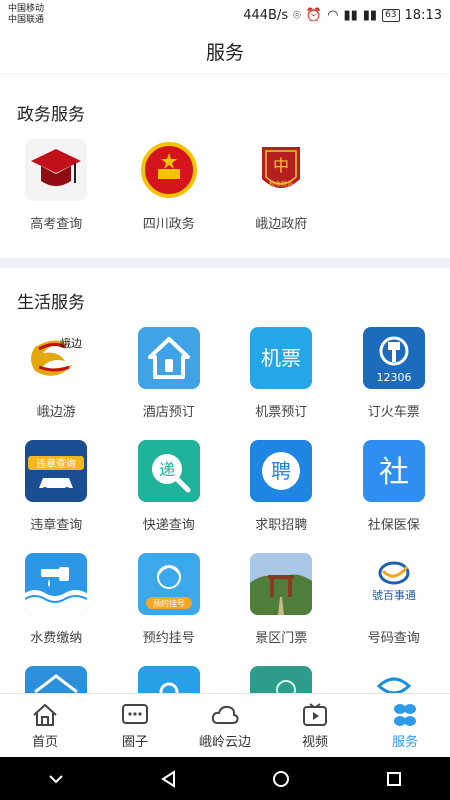 This screenshot has height=800, width=450. I want to click on tab-circle: 圈子, so click(135, 725).